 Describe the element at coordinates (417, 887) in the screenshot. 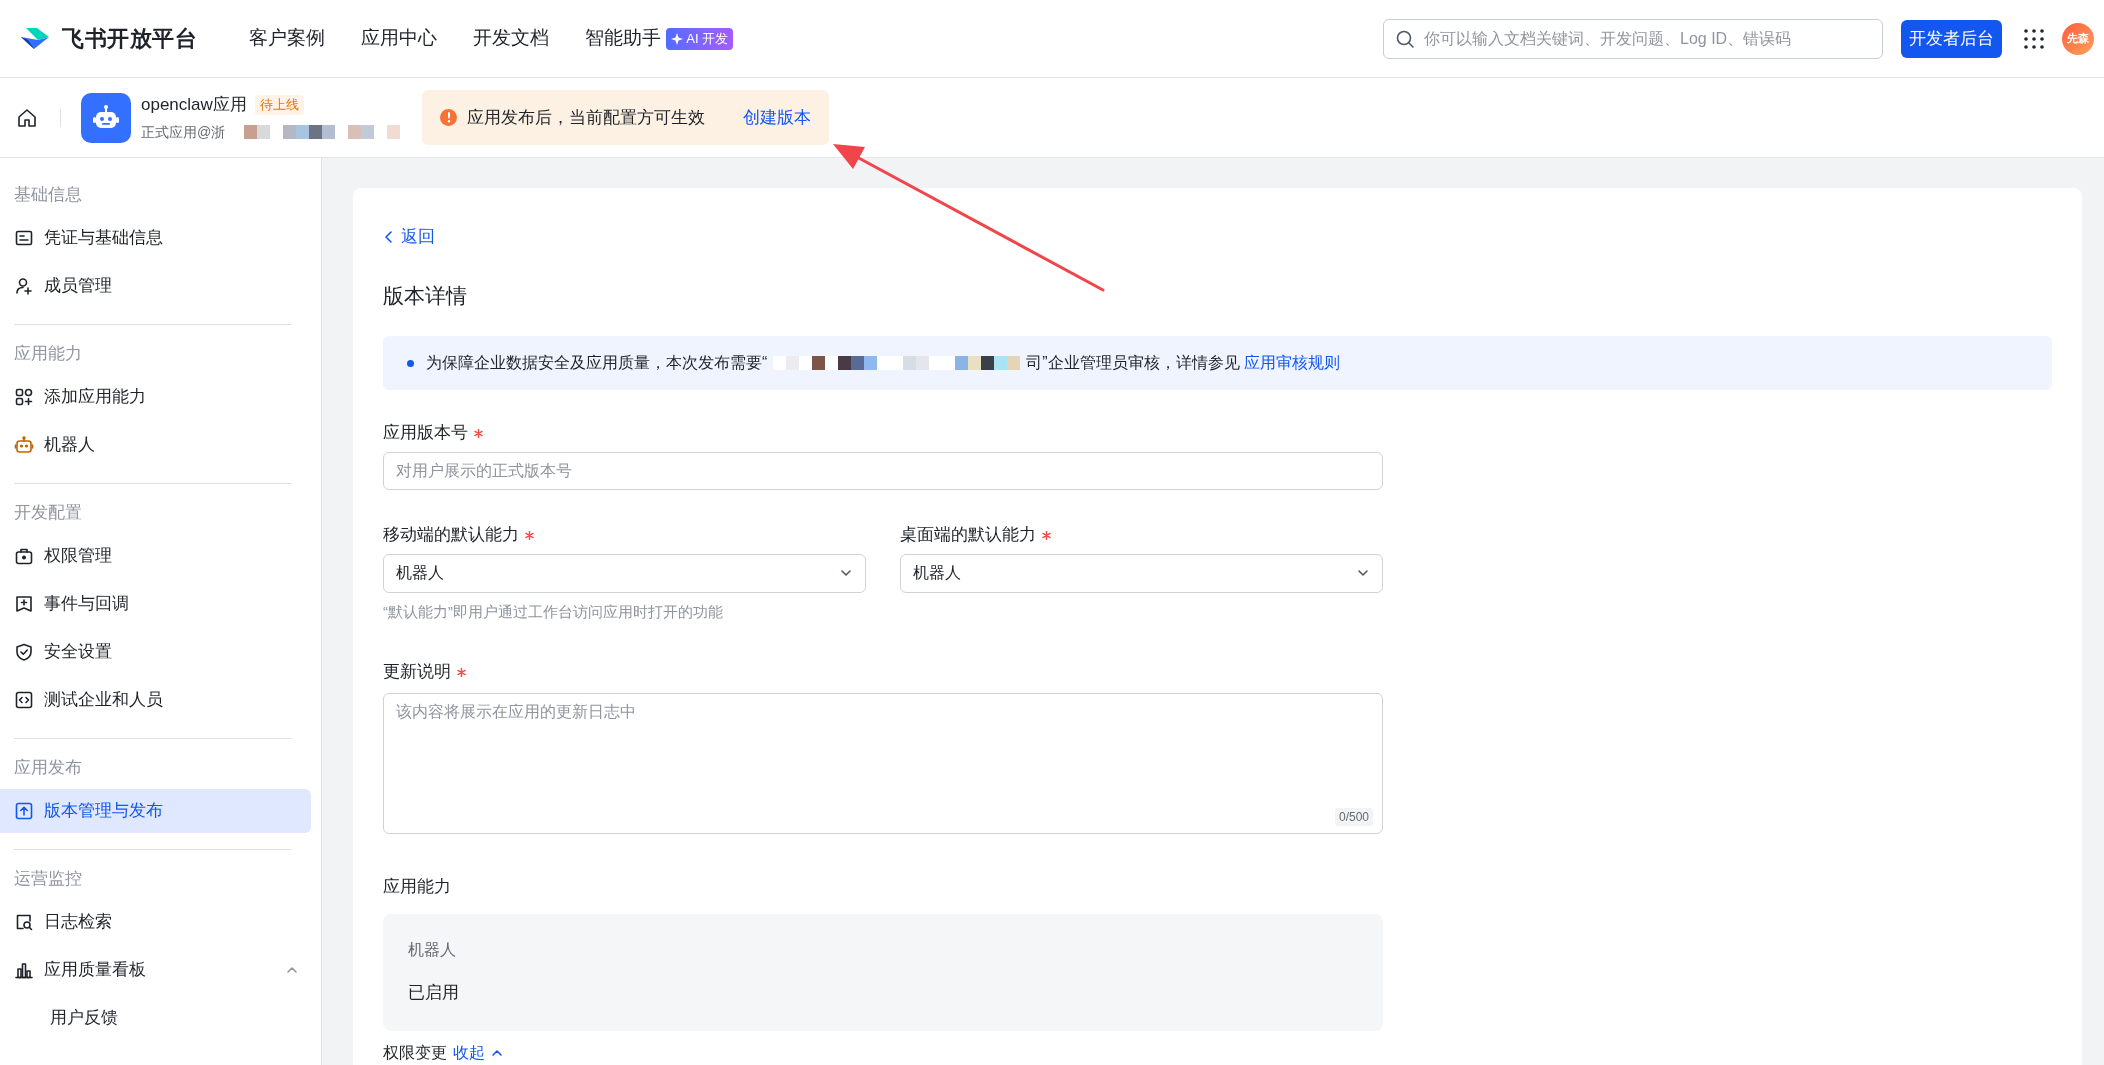

I see `section-label: 应用能力` at that location.